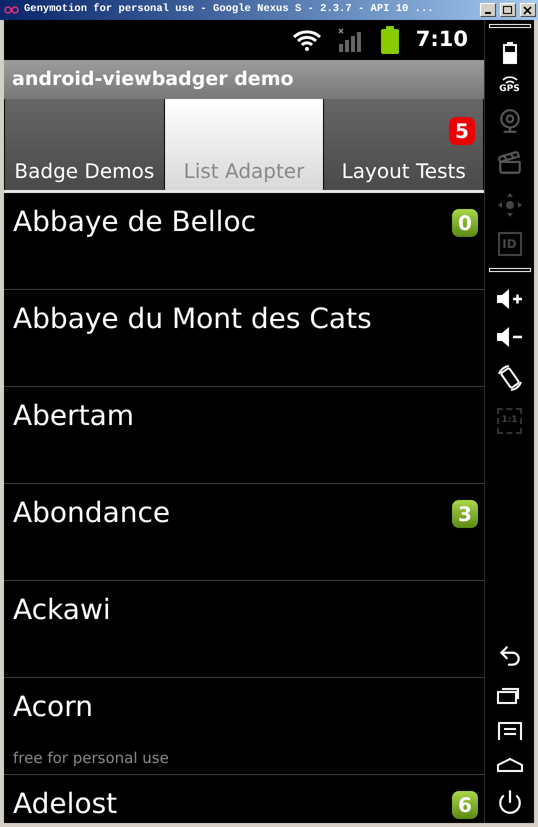 The height and width of the screenshot is (827, 538). I want to click on volume-up-icon, so click(510, 299).